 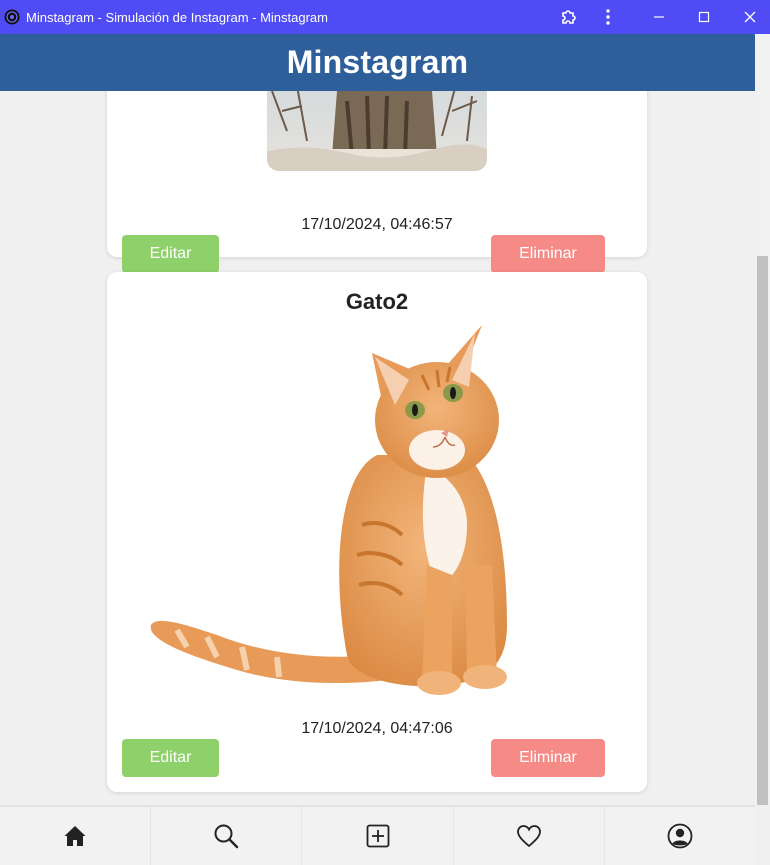 I want to click on nav-search, so click(x=227, y=836).